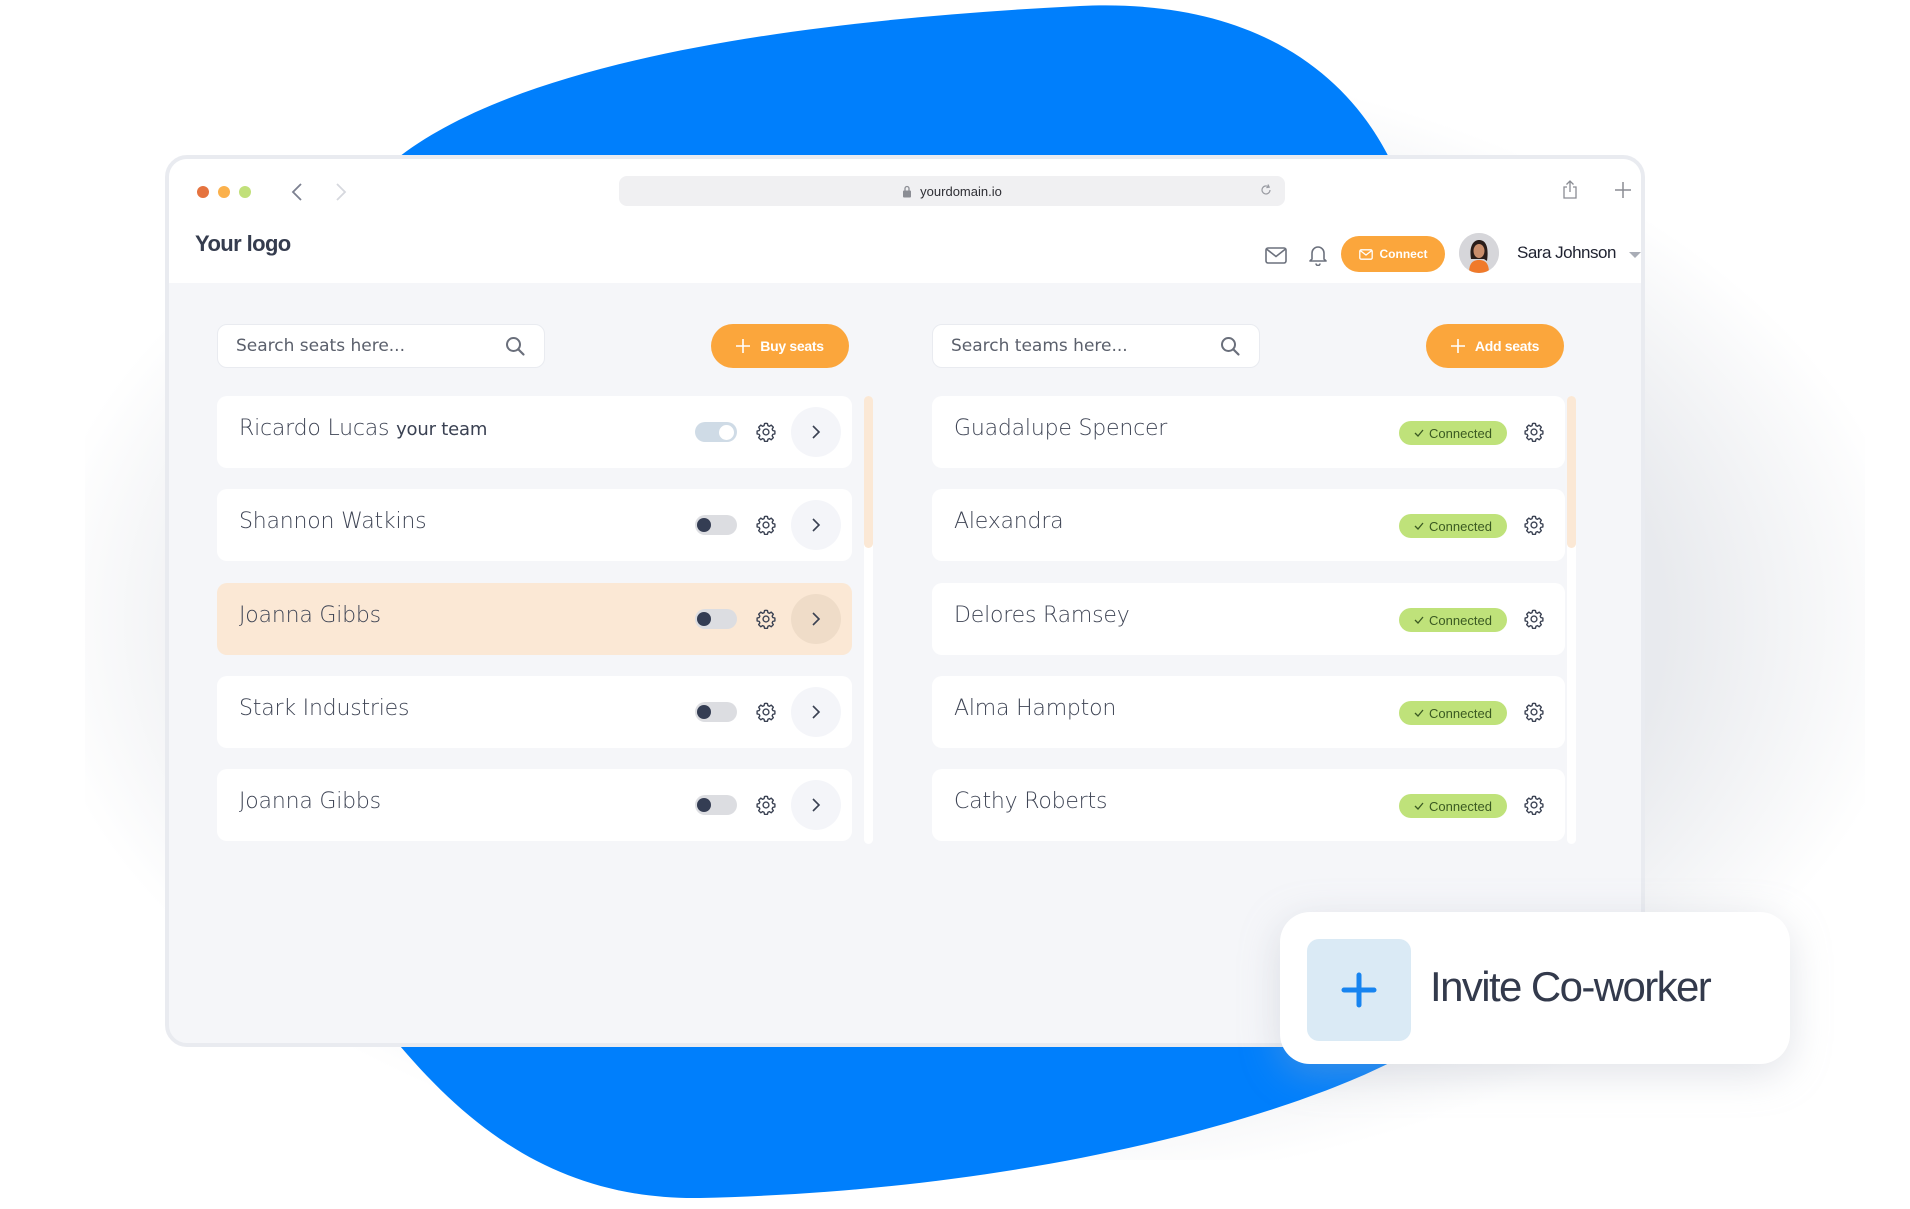  What do you see at coordinates (1570, 190) in the screenshot?
I see `share-icon` at bounding box center [1570, 190].